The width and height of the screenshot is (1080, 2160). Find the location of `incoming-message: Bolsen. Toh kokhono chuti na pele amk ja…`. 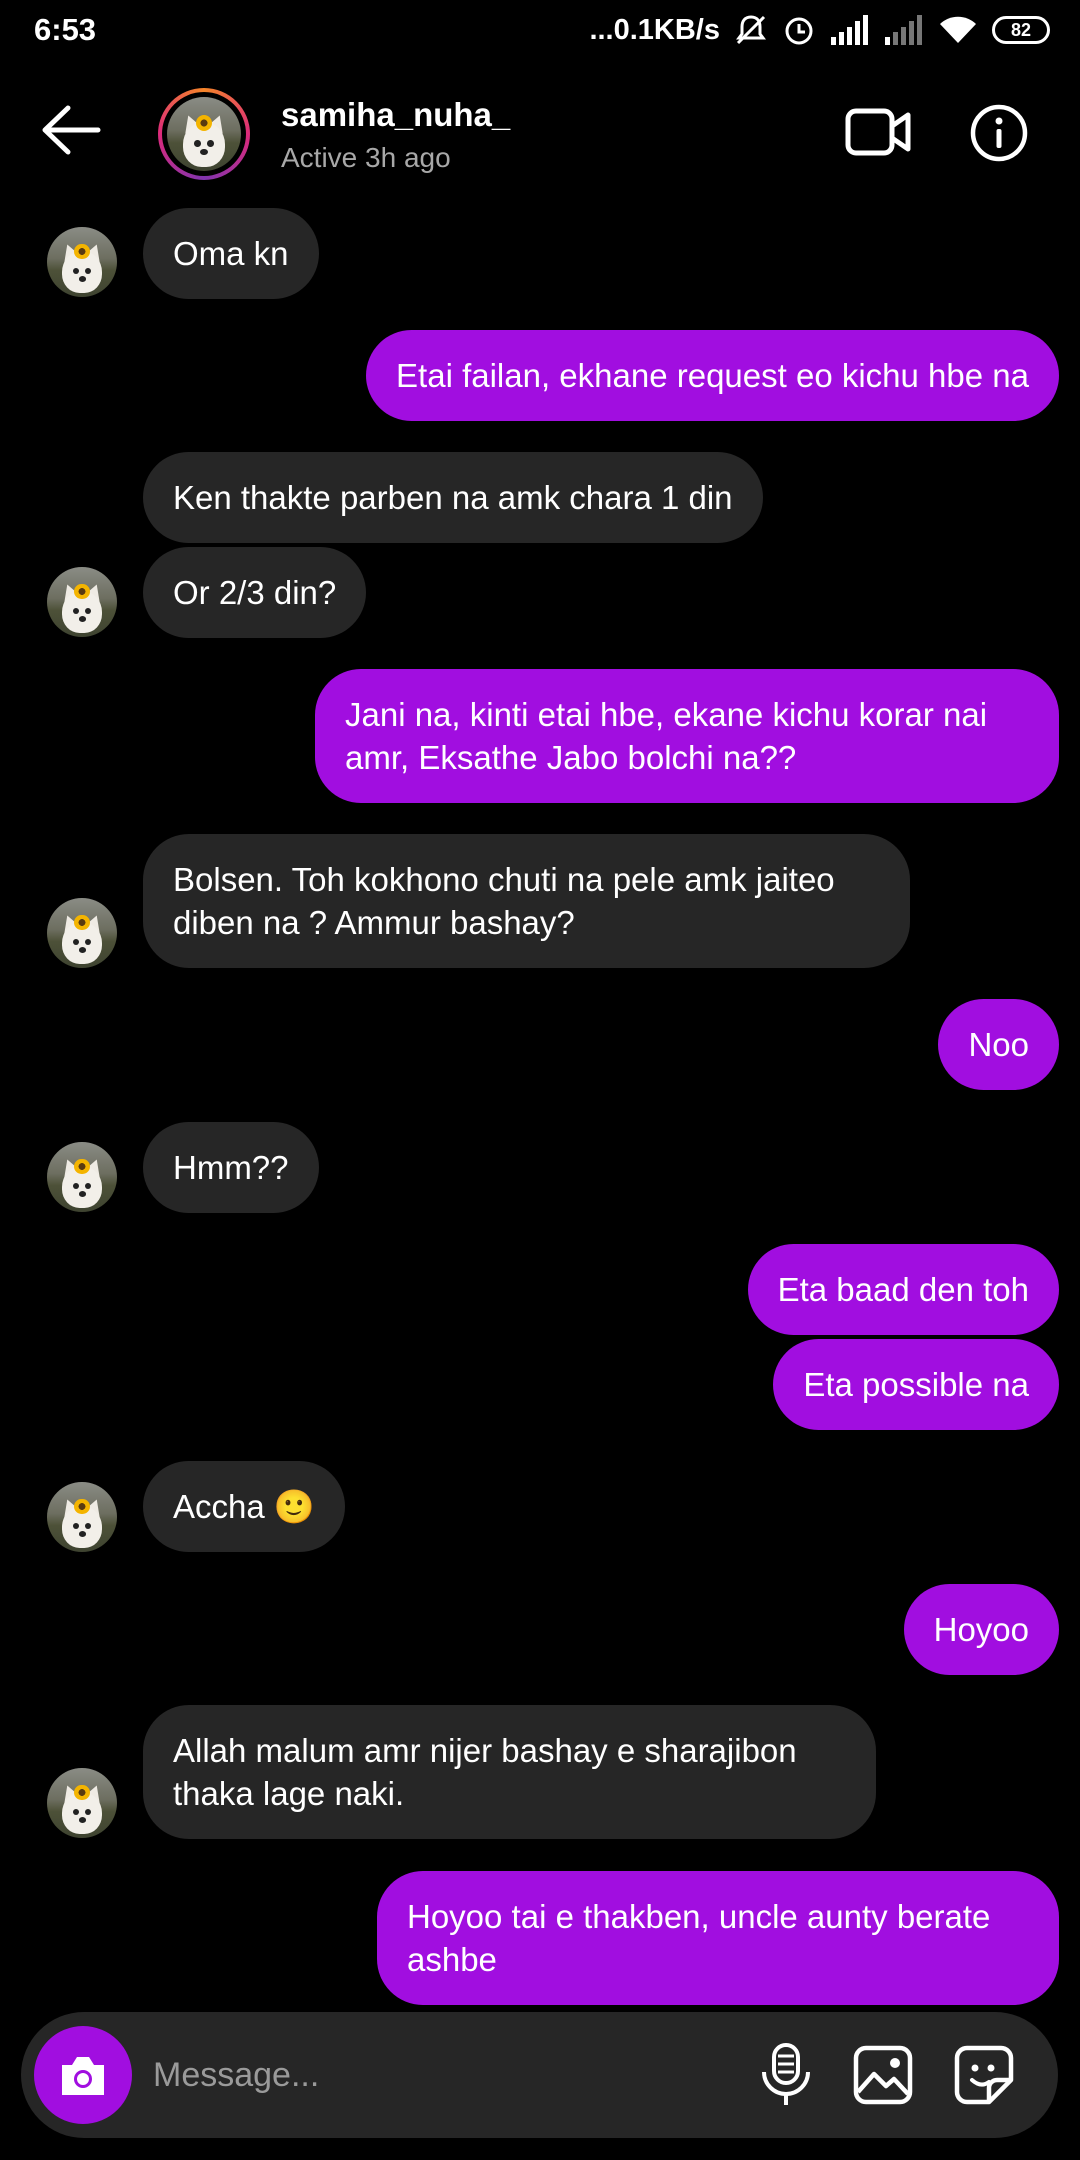

incoming-message: Bolsen. Toh kokhono chuti na pele amk ja… is located at coordinates (526, 901).